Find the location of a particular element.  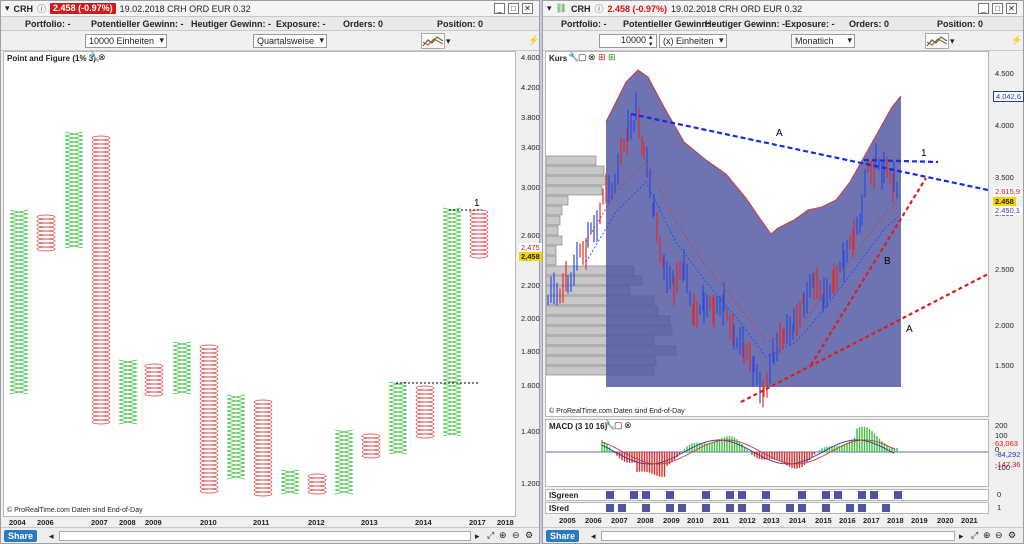

macd-tag-red: 63,063 is located at coordinates (1006, 443).